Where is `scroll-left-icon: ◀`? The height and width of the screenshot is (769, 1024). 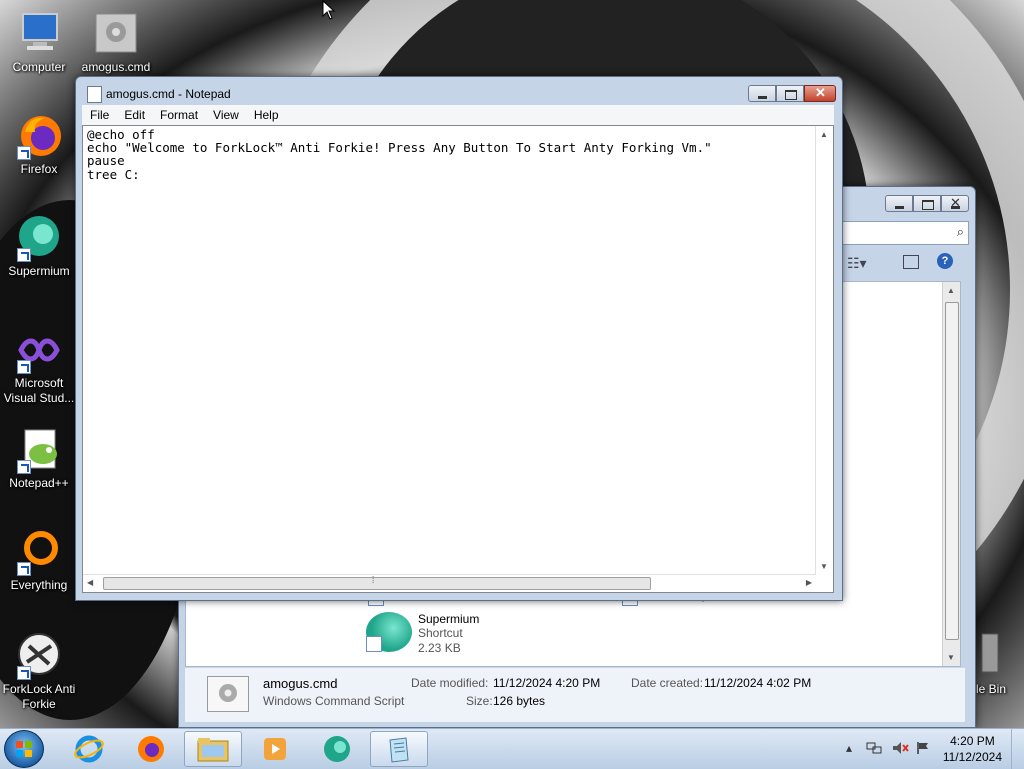 scroll-left-icon: ◀ is located at coordinates (90, 582).